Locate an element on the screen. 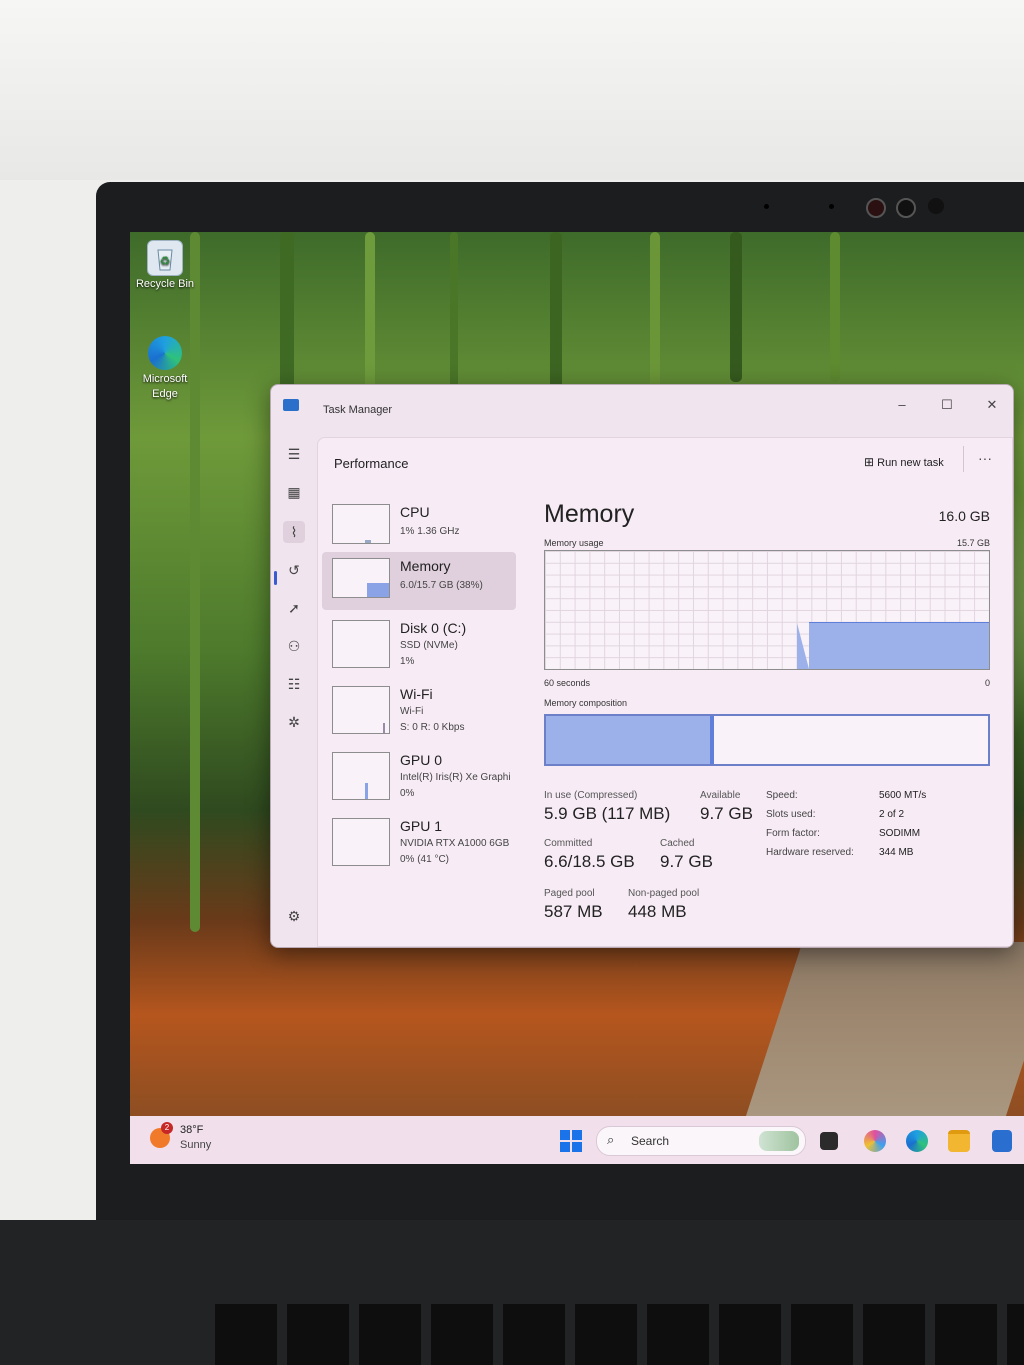 The width and height of the screenshot is (1024, 1365). memory-usage-graph is located at coordinates (767, 610).